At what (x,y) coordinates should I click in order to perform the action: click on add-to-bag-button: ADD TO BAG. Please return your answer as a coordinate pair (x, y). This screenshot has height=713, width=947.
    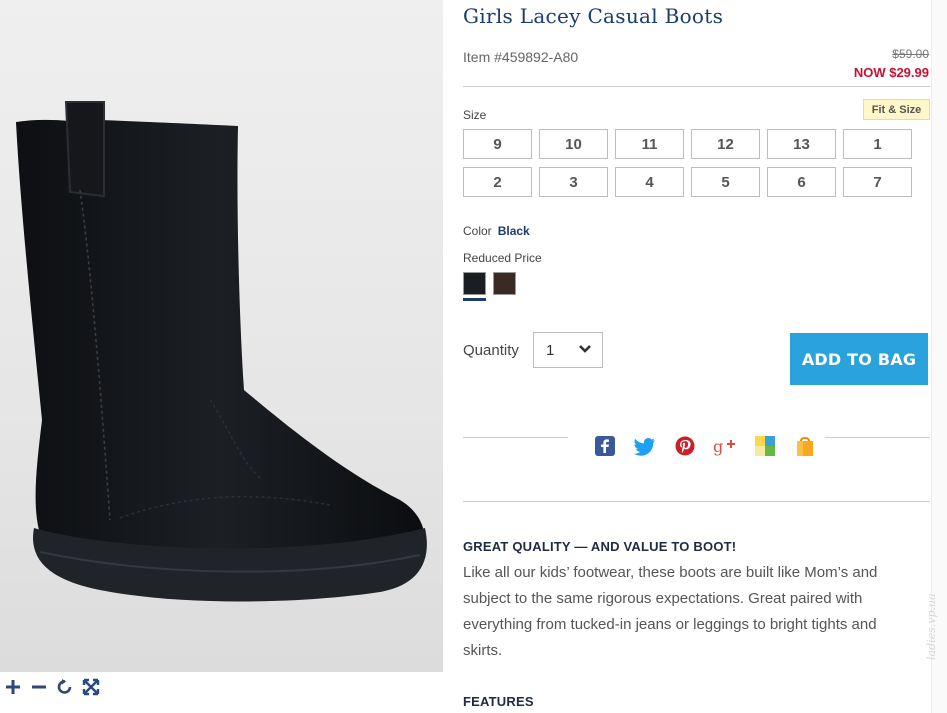
    Looking at the image, I should click on (859, 359).